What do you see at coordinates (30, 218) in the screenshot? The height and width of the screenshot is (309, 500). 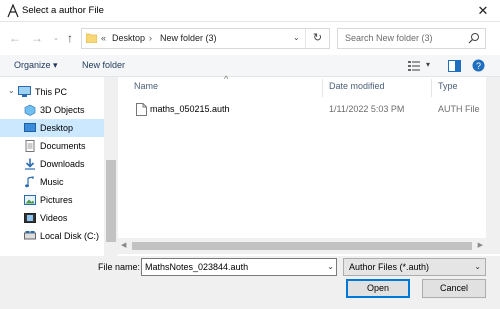 I see `videos-icon` at bounding box center [30, 218].